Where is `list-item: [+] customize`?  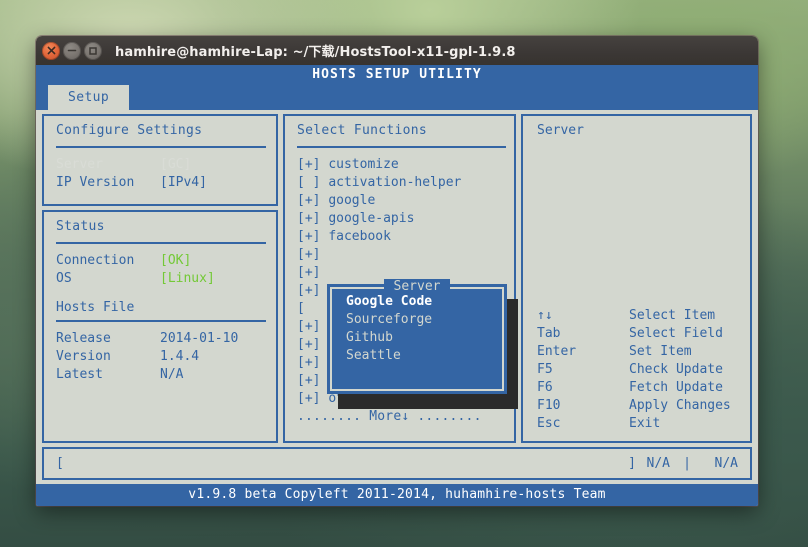
list-item: [+] customize is located at coordinates (401, 165).